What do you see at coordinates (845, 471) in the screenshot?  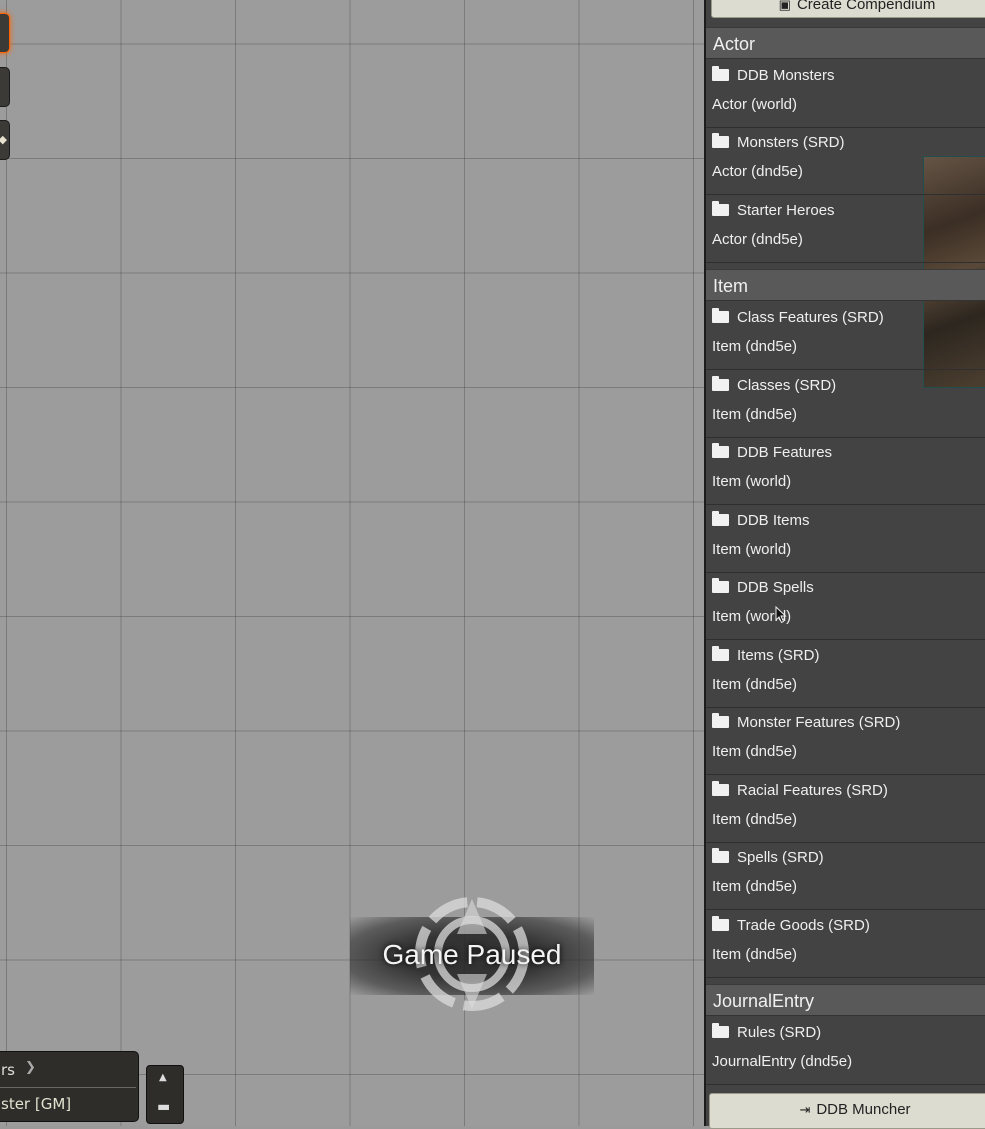 I see `compendium-pack: DDB Features Item (world)` at bounding box center [845, 471].